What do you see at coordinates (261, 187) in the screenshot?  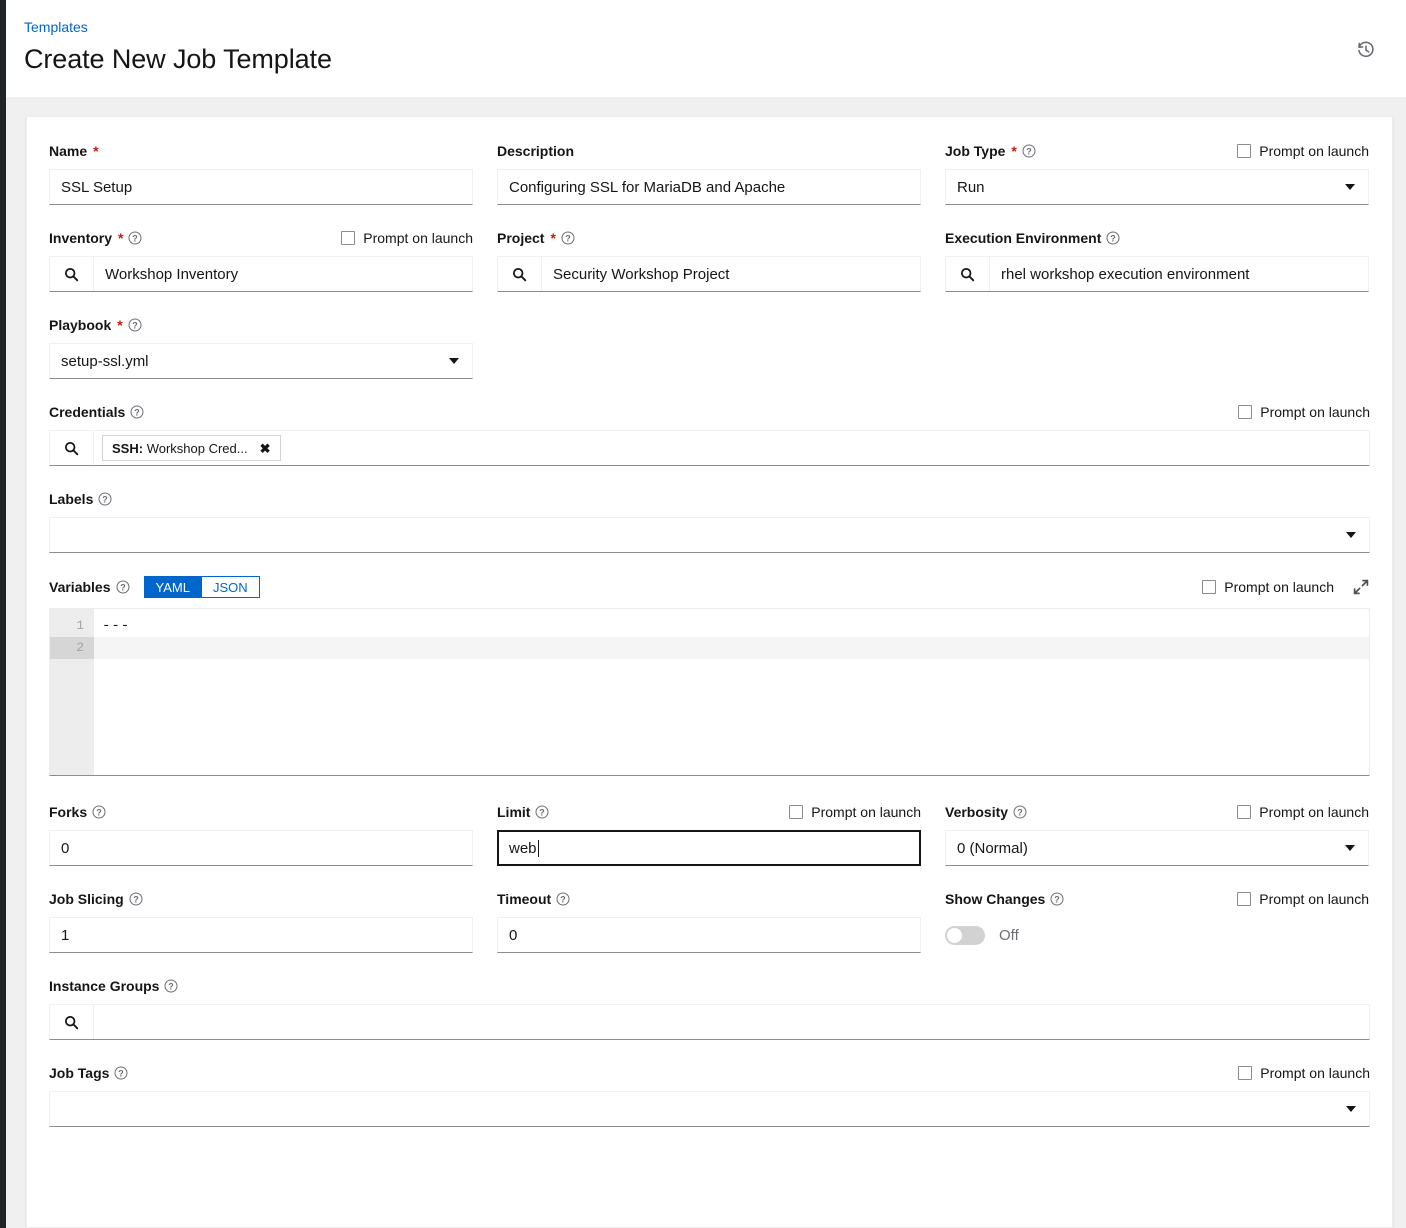 I see `name-input: SSL Setup` at bounding box center [261, 187].